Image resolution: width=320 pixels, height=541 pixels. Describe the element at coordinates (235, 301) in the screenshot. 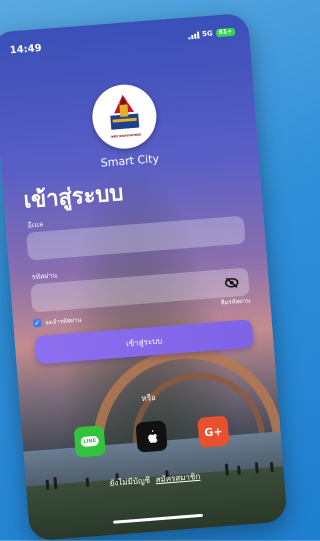

I see `forgot-password-link: ลืมรหัสผ่าน` at that location.